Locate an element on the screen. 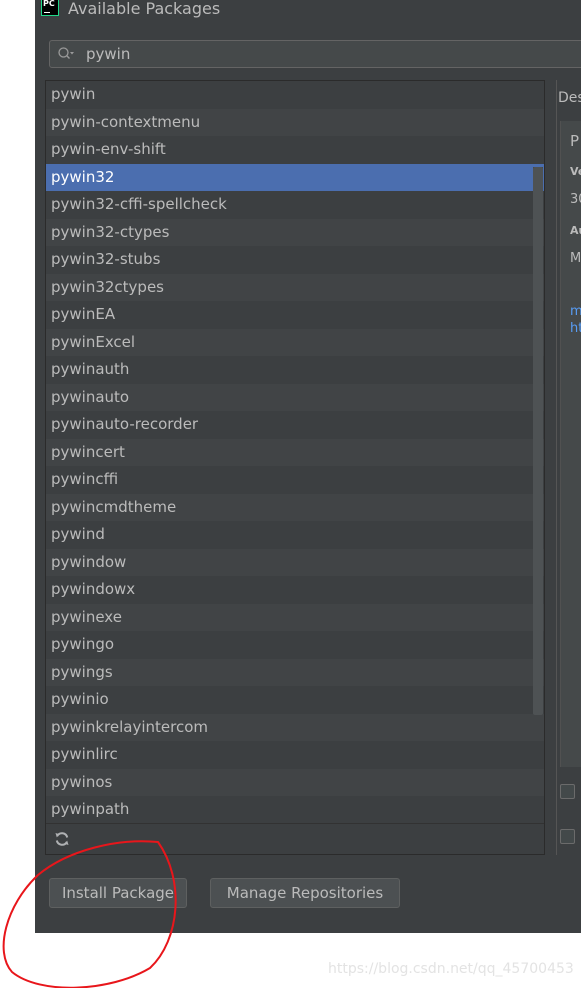 The height and width of the screenshot is (988, 581). package-list-item: pywindowx is located at coordinates (295, 590).